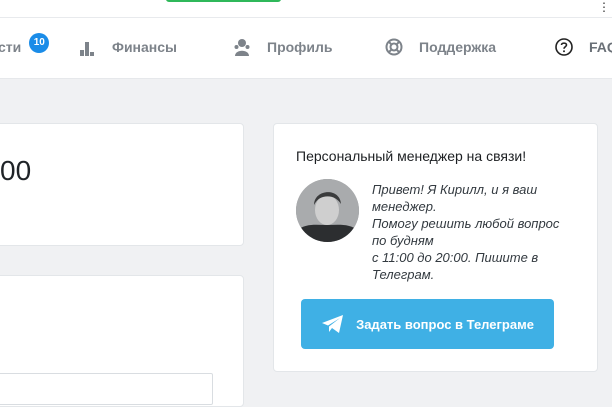 This screenshot has height=407, width=612. Describe the element at coordinates (11, 47) in the screenshot. I see `nav-item-label: сти` at that location.